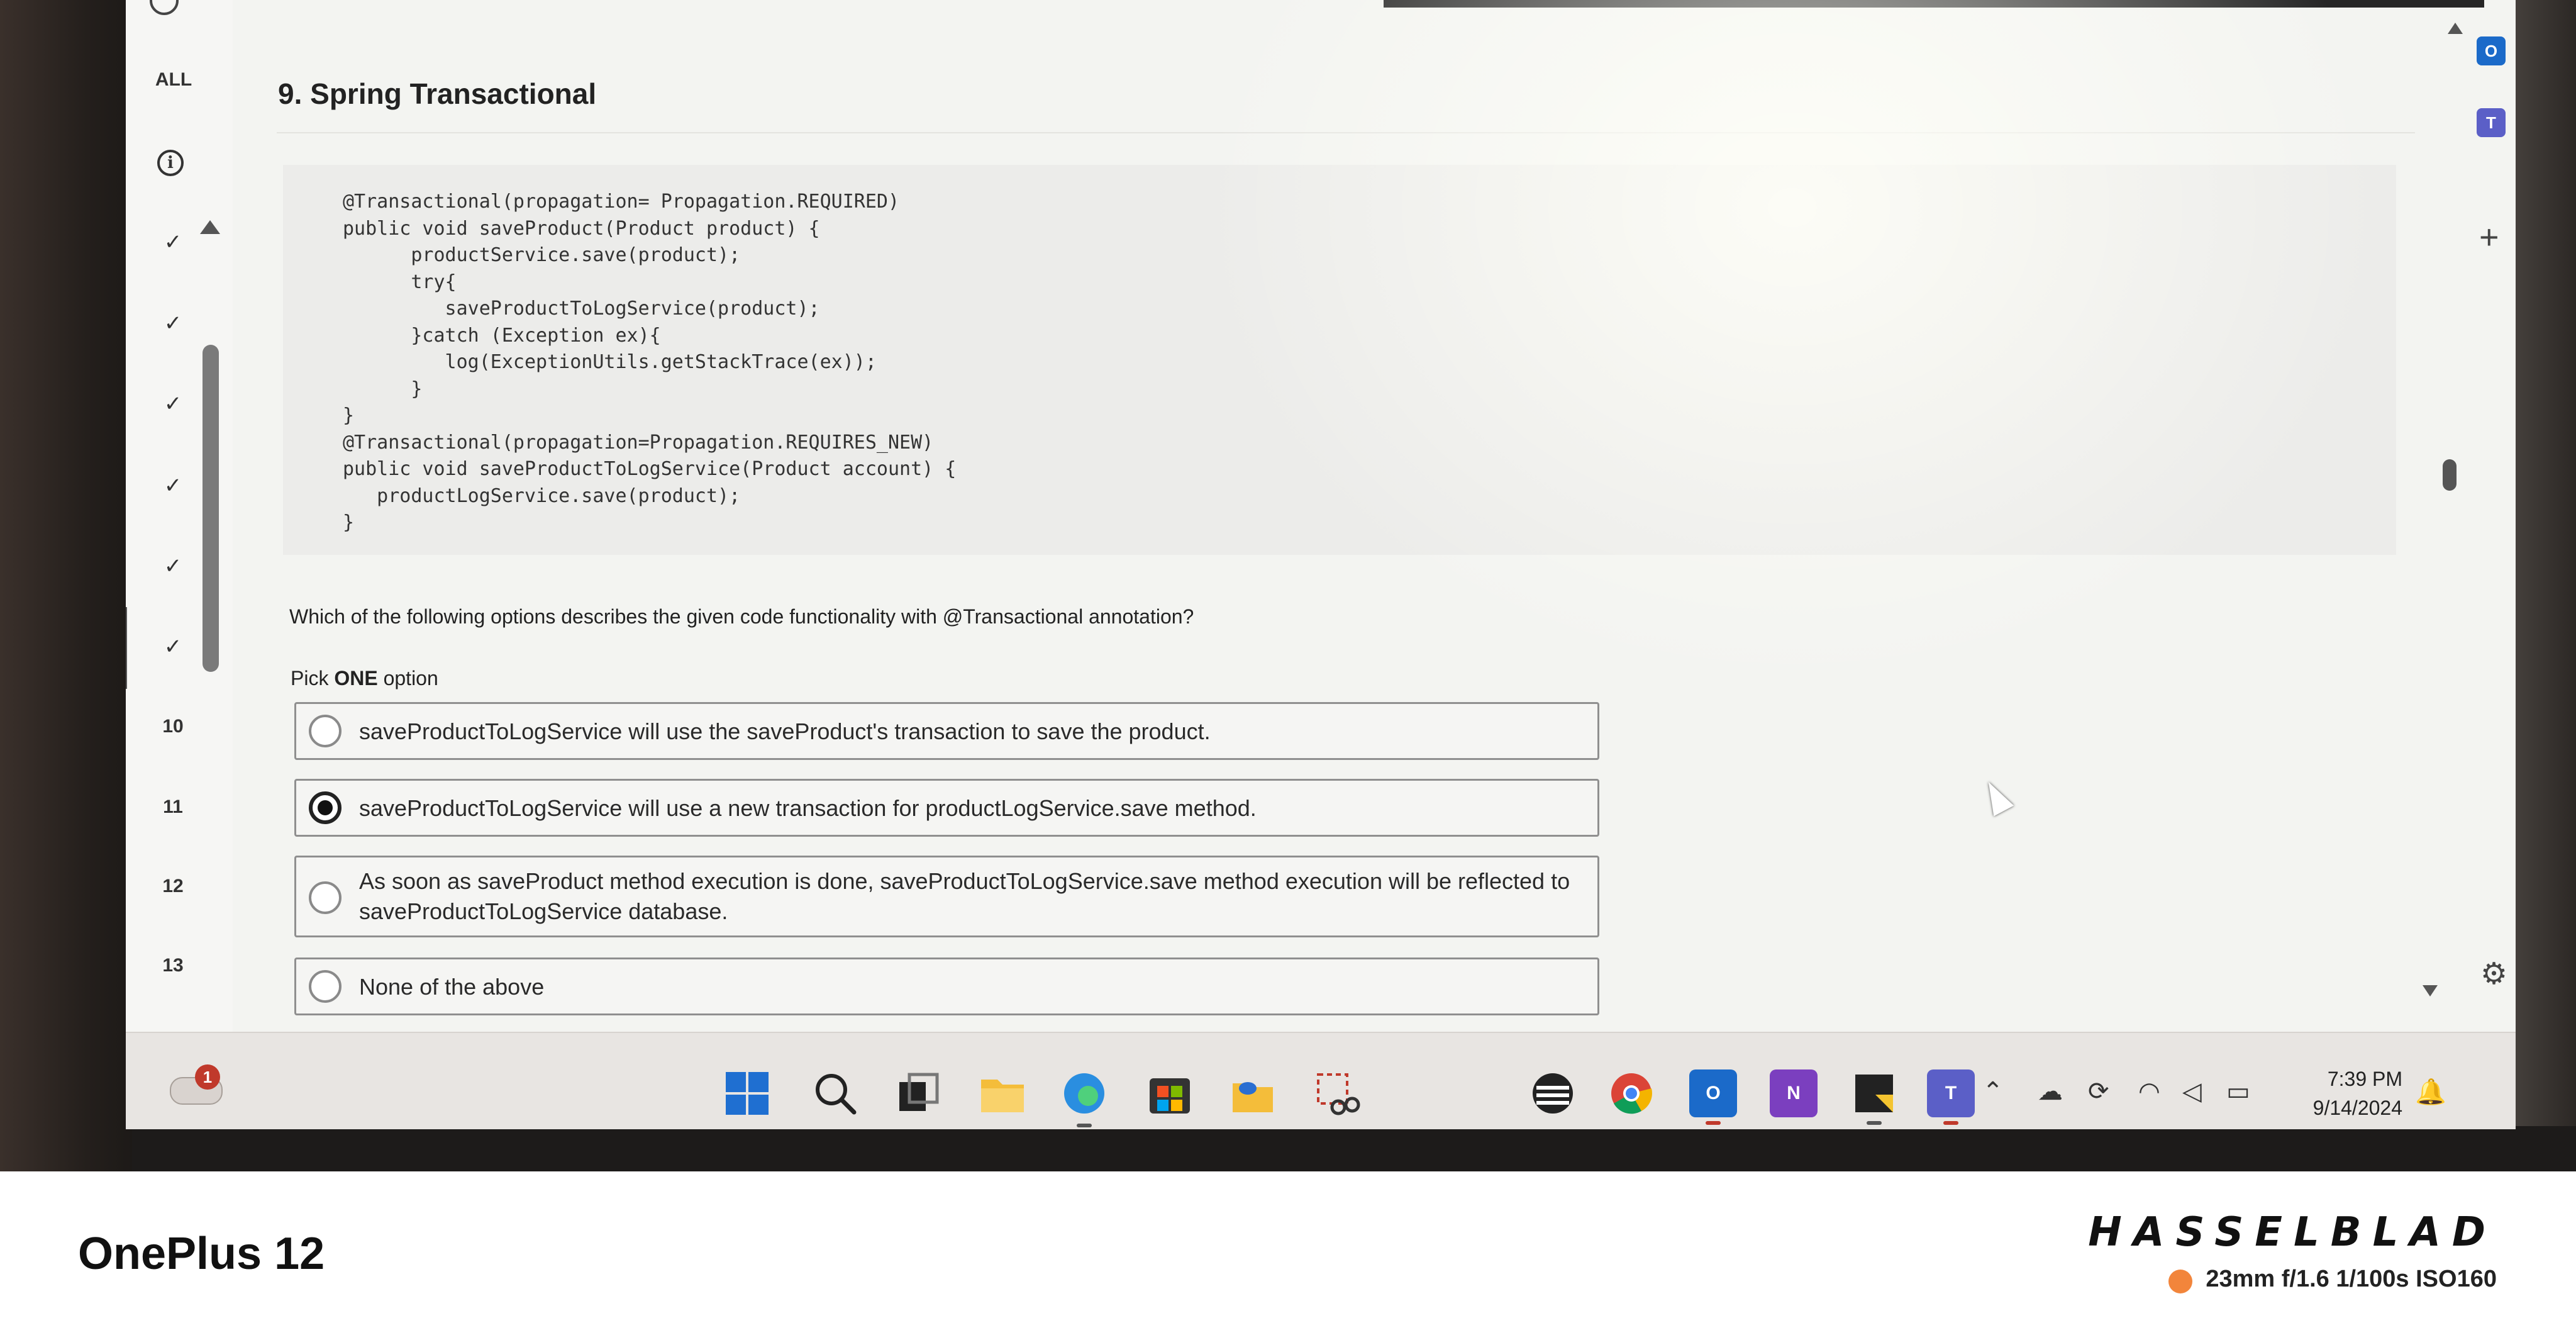  Describe the element at coordinates (2364, 1079) in the screenshot. I see `clock-time: 7:39 PM` at that location.